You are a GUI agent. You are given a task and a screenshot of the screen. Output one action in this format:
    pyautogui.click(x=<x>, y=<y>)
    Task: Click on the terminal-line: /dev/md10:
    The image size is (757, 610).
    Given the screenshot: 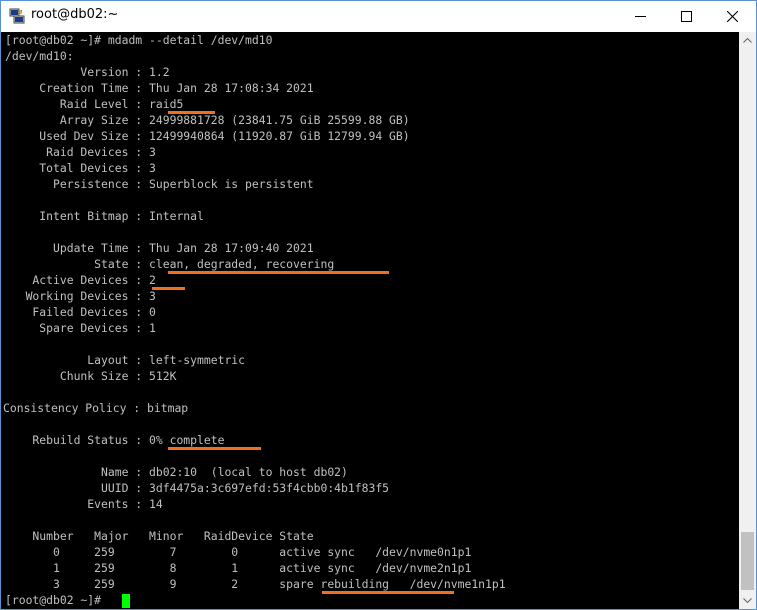 What is the action you would take?
    pyautogui.click(x=39, y=56)
    